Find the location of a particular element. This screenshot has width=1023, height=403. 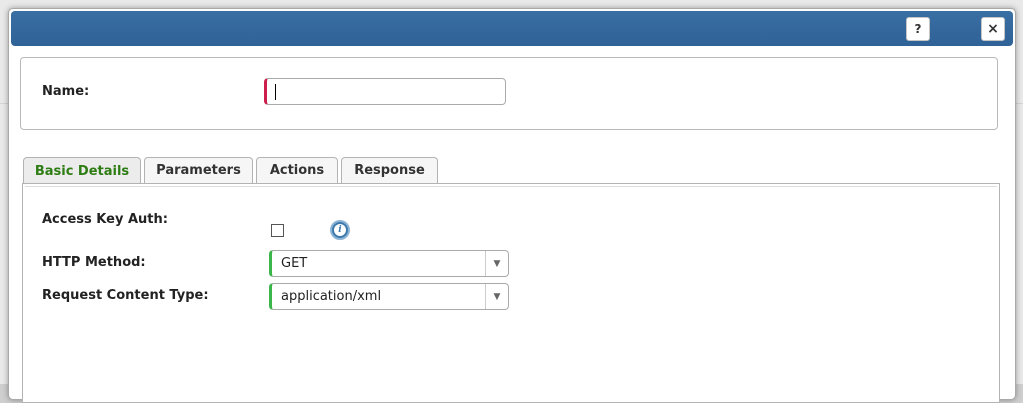

request-content-type-label: Request Content Type: is located at coordinates (125, 295).